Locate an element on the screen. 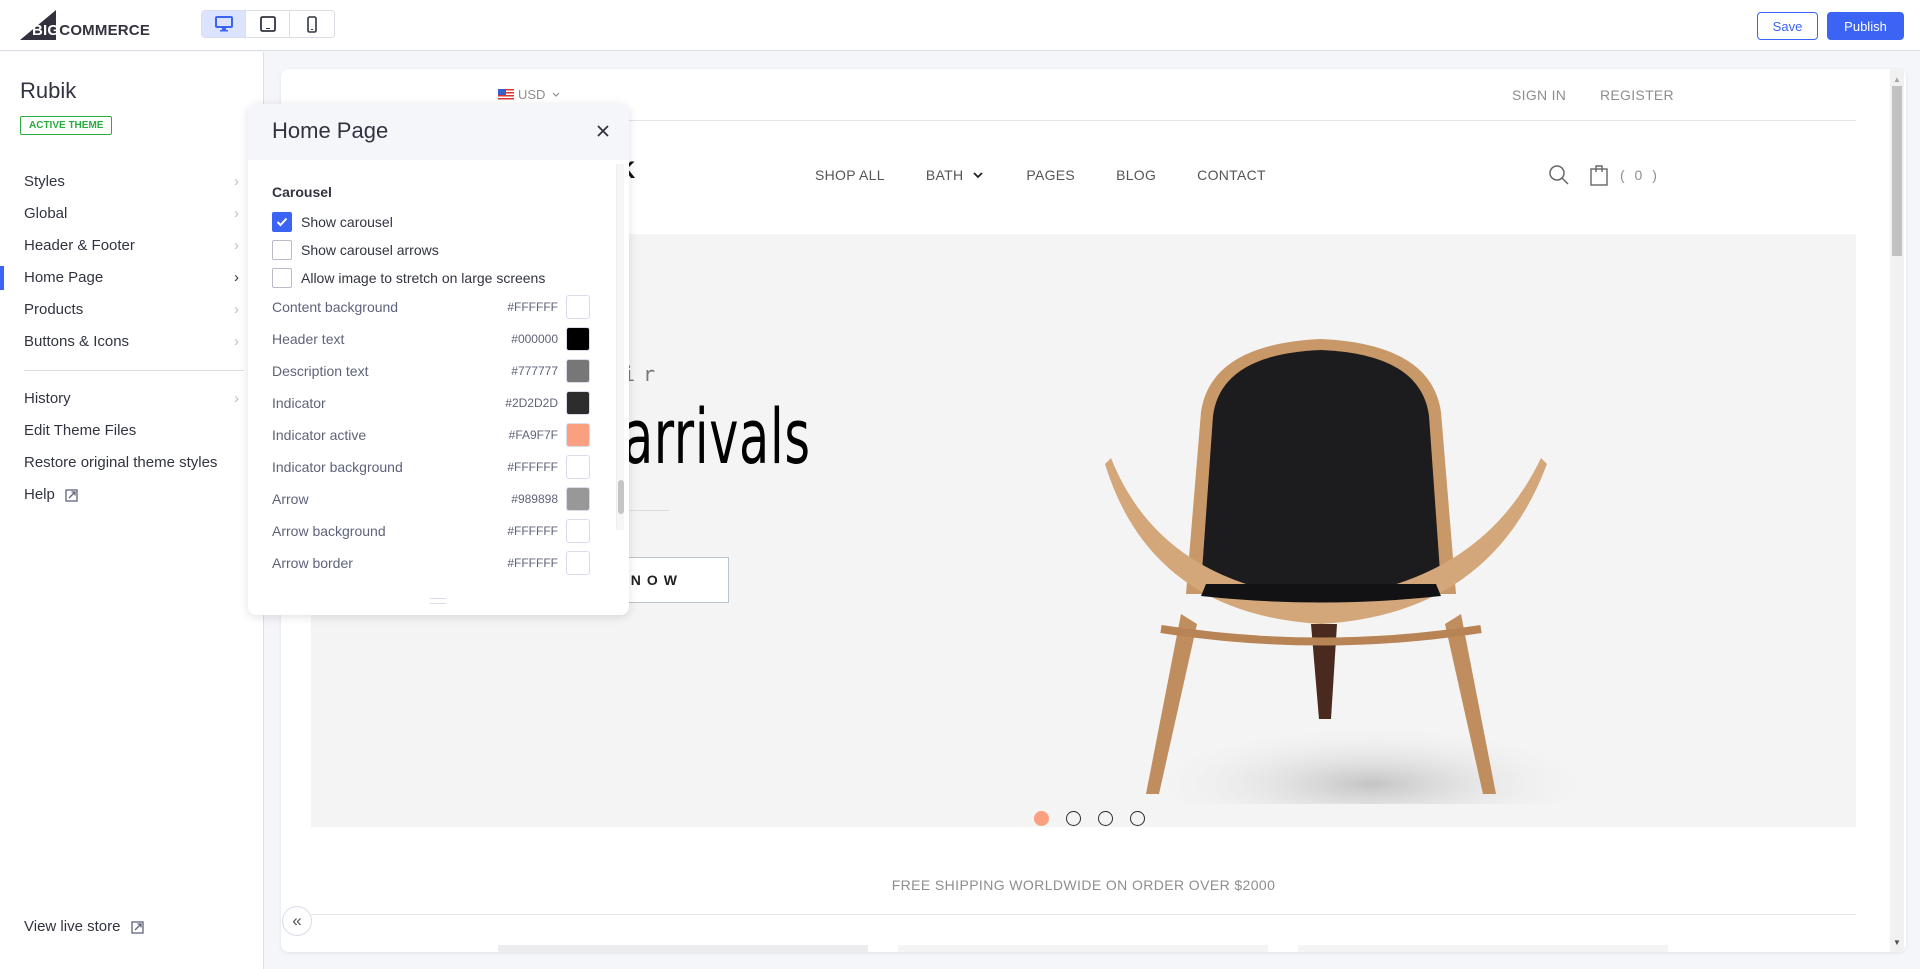  nav-shop-all: SHOP ALL is located at coordinates (850, 175).